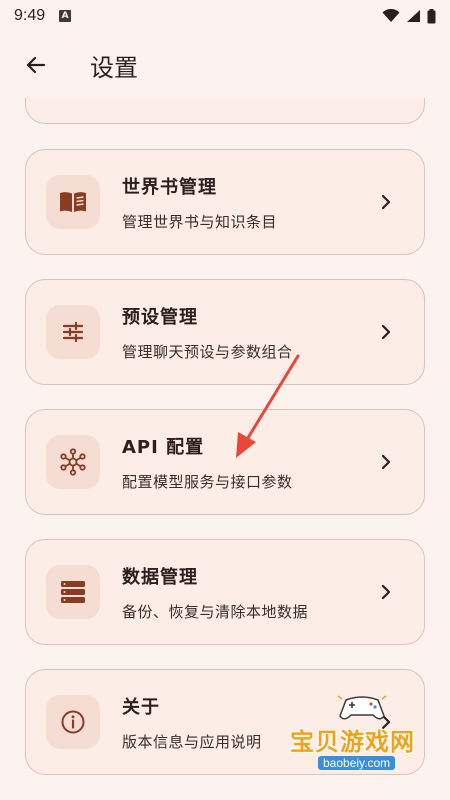 This screenshot has width=450, height=800. I want to click on app-bar: 设置, so click(225, 65).